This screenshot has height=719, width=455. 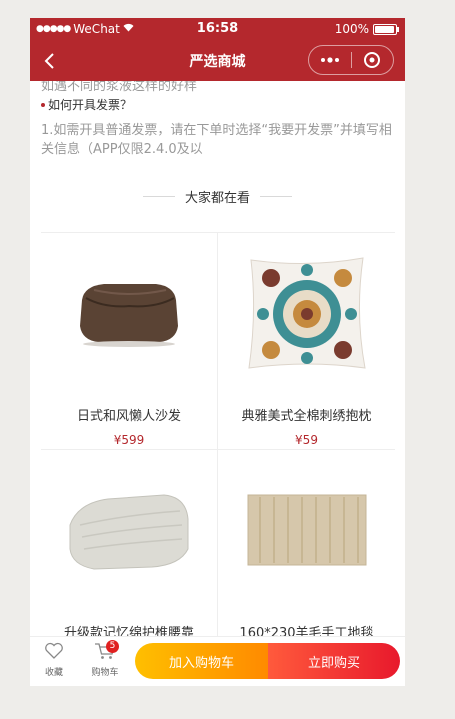 I want to click on favorite-label: 收藏, so click(x=53, y=673).